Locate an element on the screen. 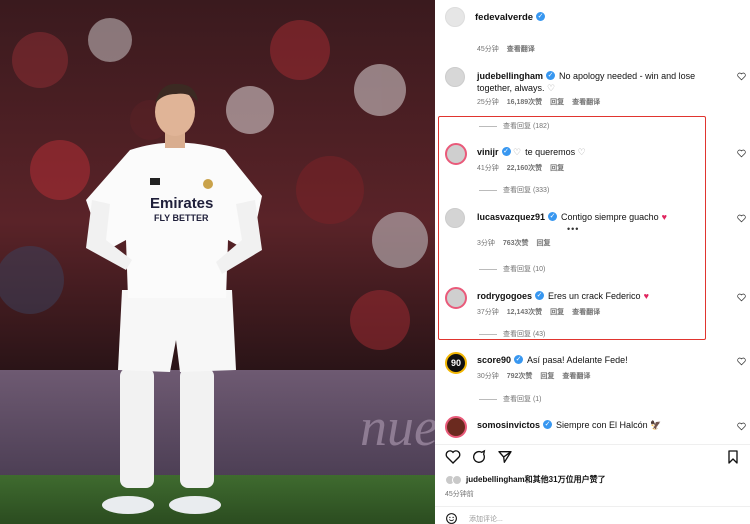 This screenshot has width=750, height=524. likes-summary-text: jude​bellingham和其他31万位用户赞了 is located at coordinates (536, 479).